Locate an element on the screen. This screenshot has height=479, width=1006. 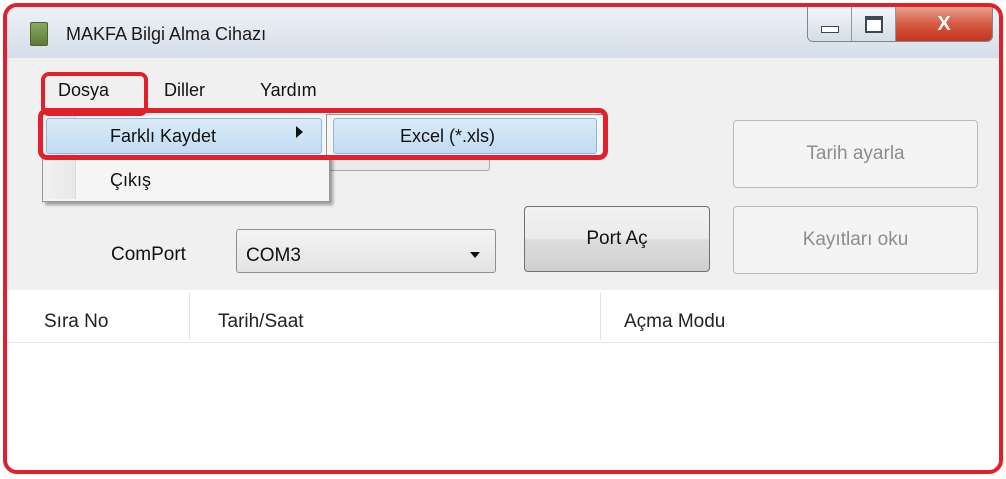
tarih-ayarla-button: Tarih ayarla is located at coordinates (855, 154).